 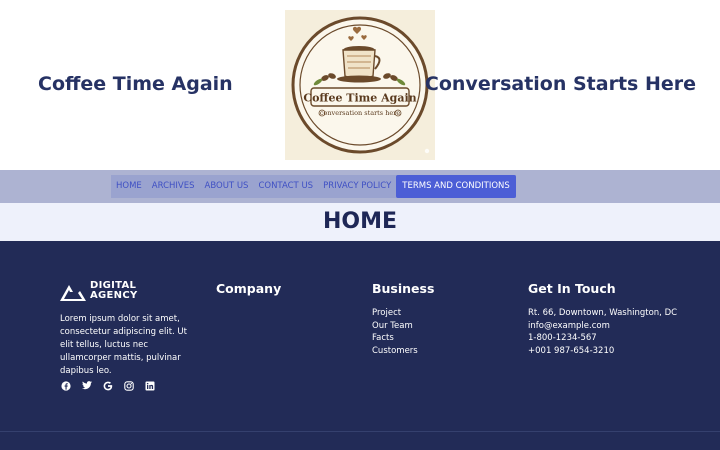 What do you see at coordinates (456, 186) in the screenshot?
I see `nav-item-terms-and-conditions: TERMS AND CONDITIONS` at bounding box center [456, 186].